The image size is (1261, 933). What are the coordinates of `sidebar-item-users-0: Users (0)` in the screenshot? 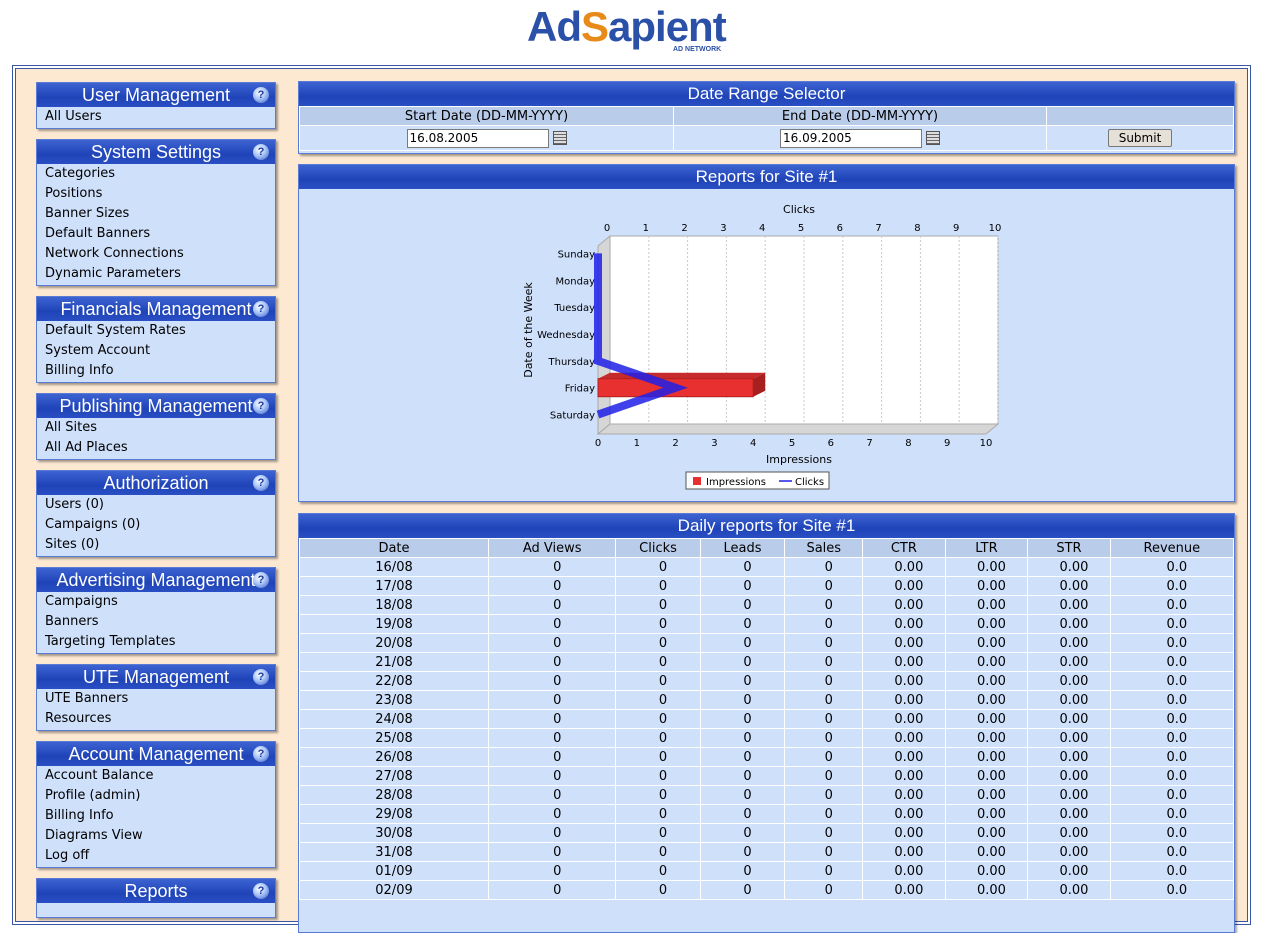 It's located at (156, 505).